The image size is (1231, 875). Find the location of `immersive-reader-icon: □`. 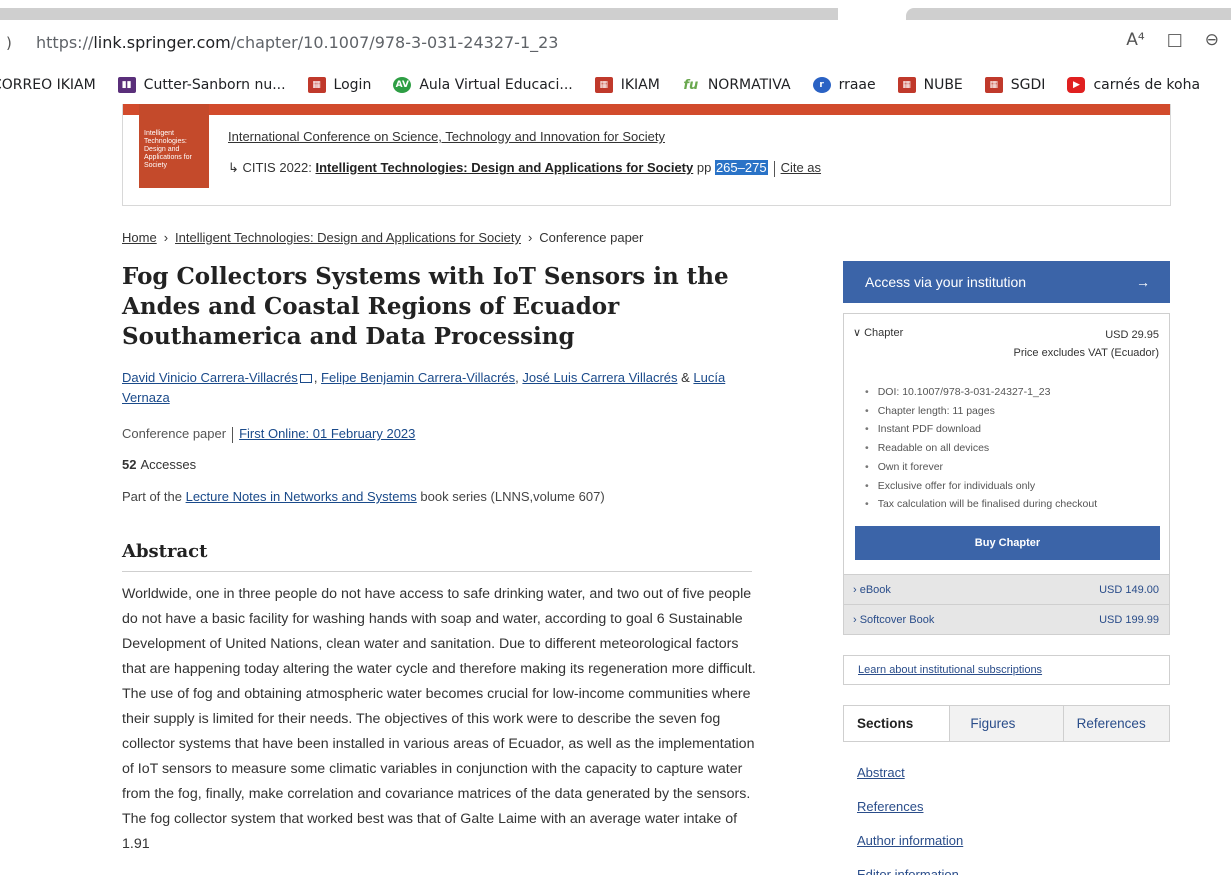

immersive-reader-icon: □ is located at coordinates (1175, 40).